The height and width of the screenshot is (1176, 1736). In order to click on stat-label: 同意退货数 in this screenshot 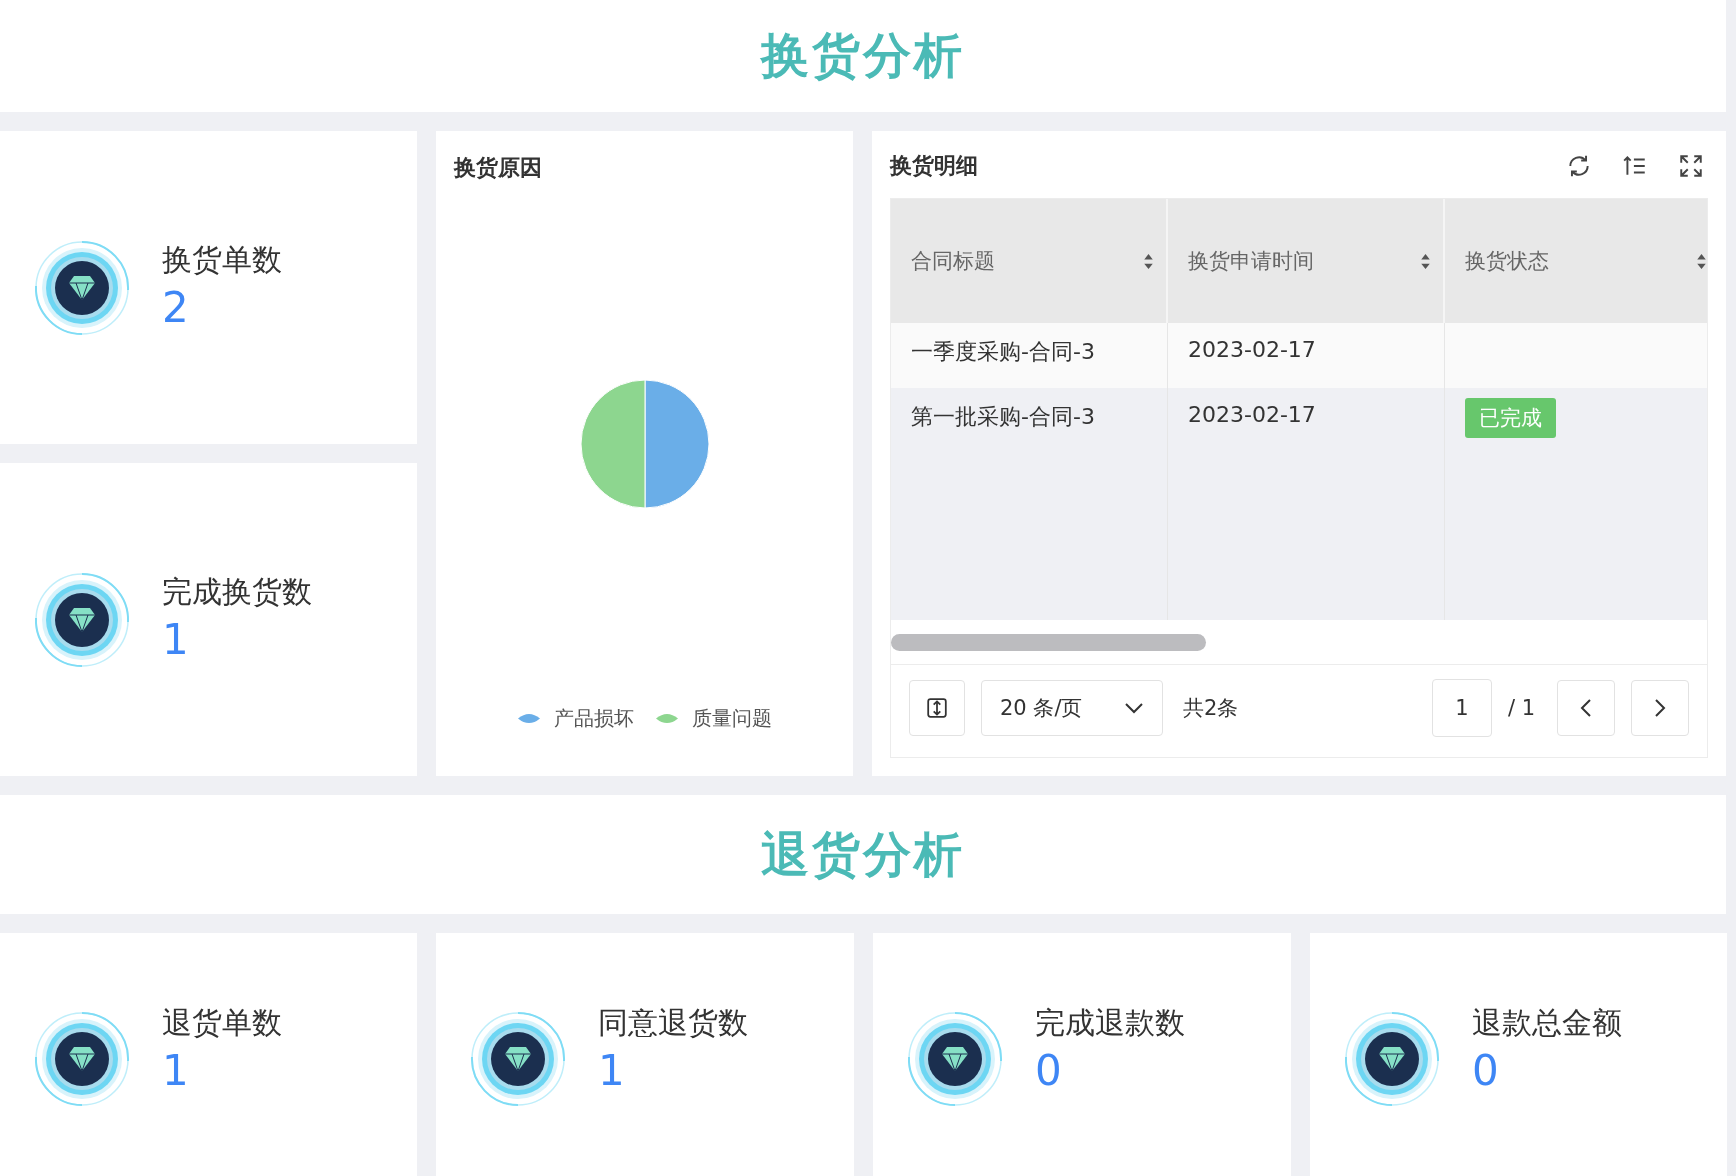, I will do `click(673, 1023)`.